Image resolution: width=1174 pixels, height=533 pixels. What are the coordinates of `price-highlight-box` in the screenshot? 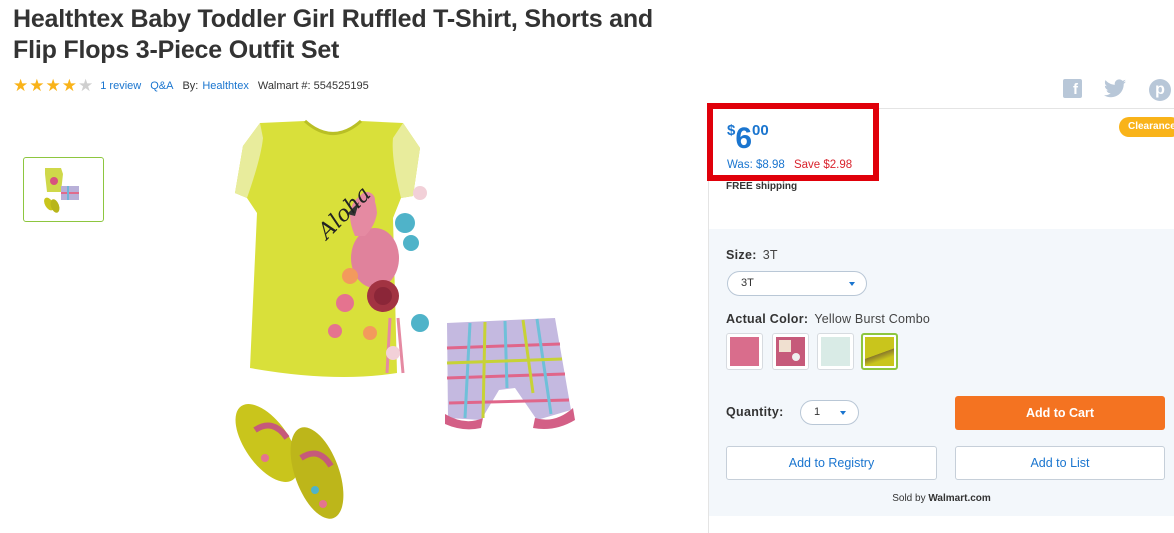 It's located at (793, 142).